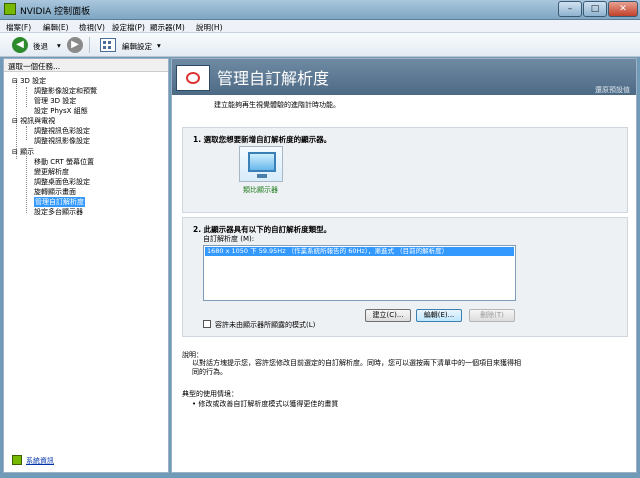  I want to click on edit-settings-icon, so click(108, 45).